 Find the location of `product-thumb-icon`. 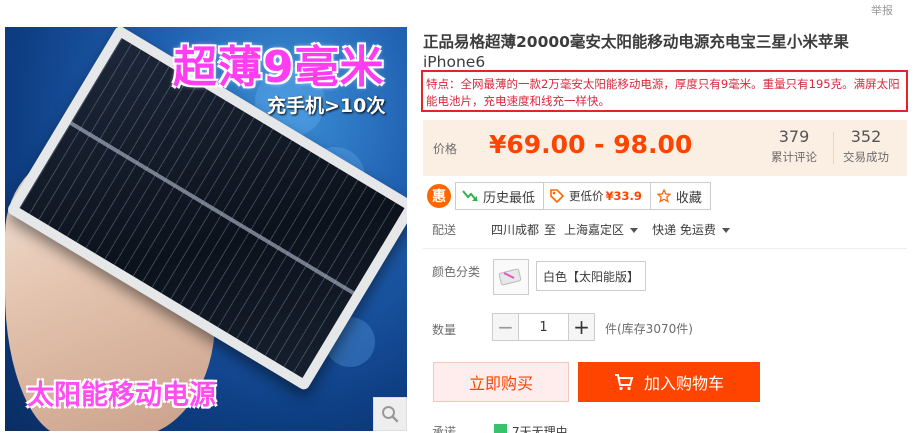

product-thumb-icon is located at coordinates (510, 277).